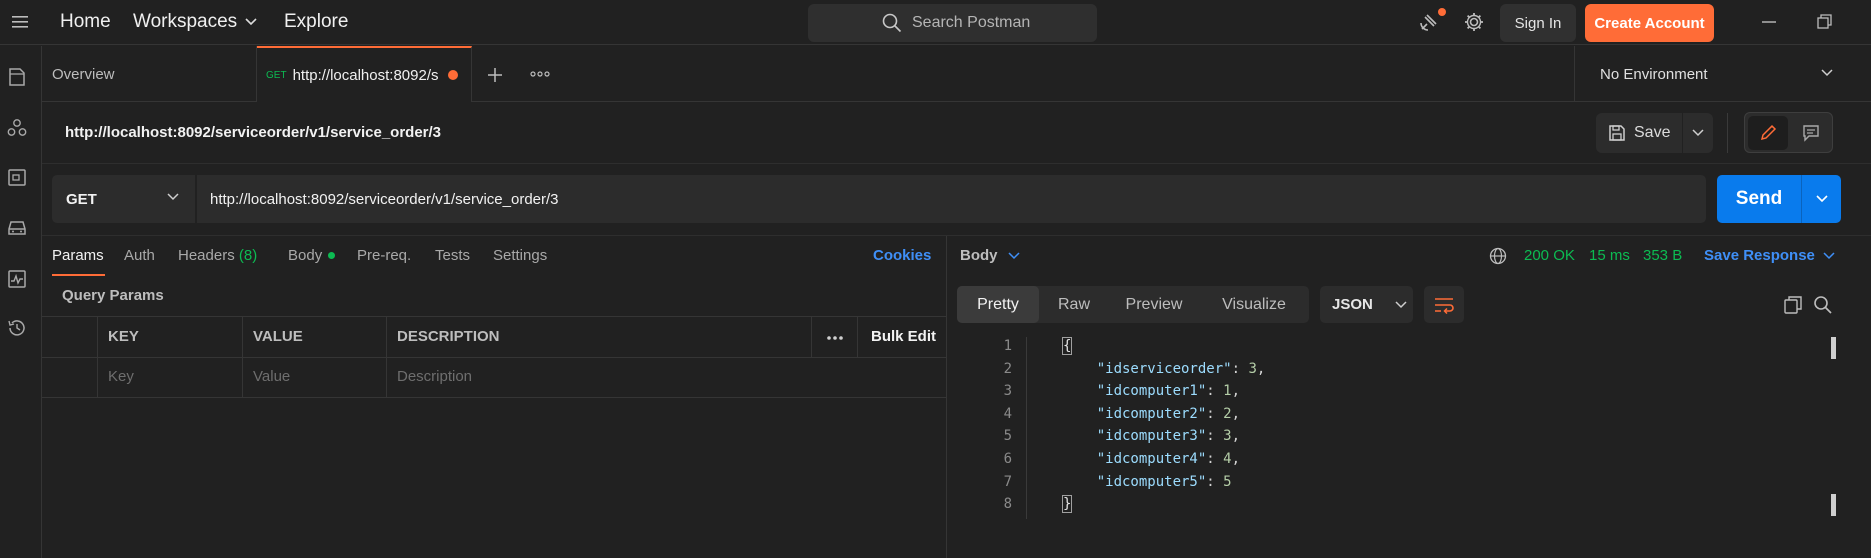  Describe the element at coordinates (384, 255) in the screenshot. I see `tab-prereq: Pre-req.` at that location.